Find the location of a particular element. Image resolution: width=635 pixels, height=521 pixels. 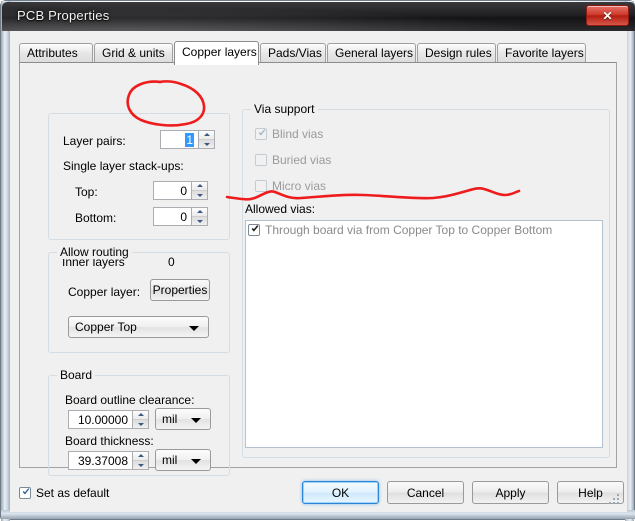

layer-pairs-spinner: 1 is located at coordinates (187, 139).